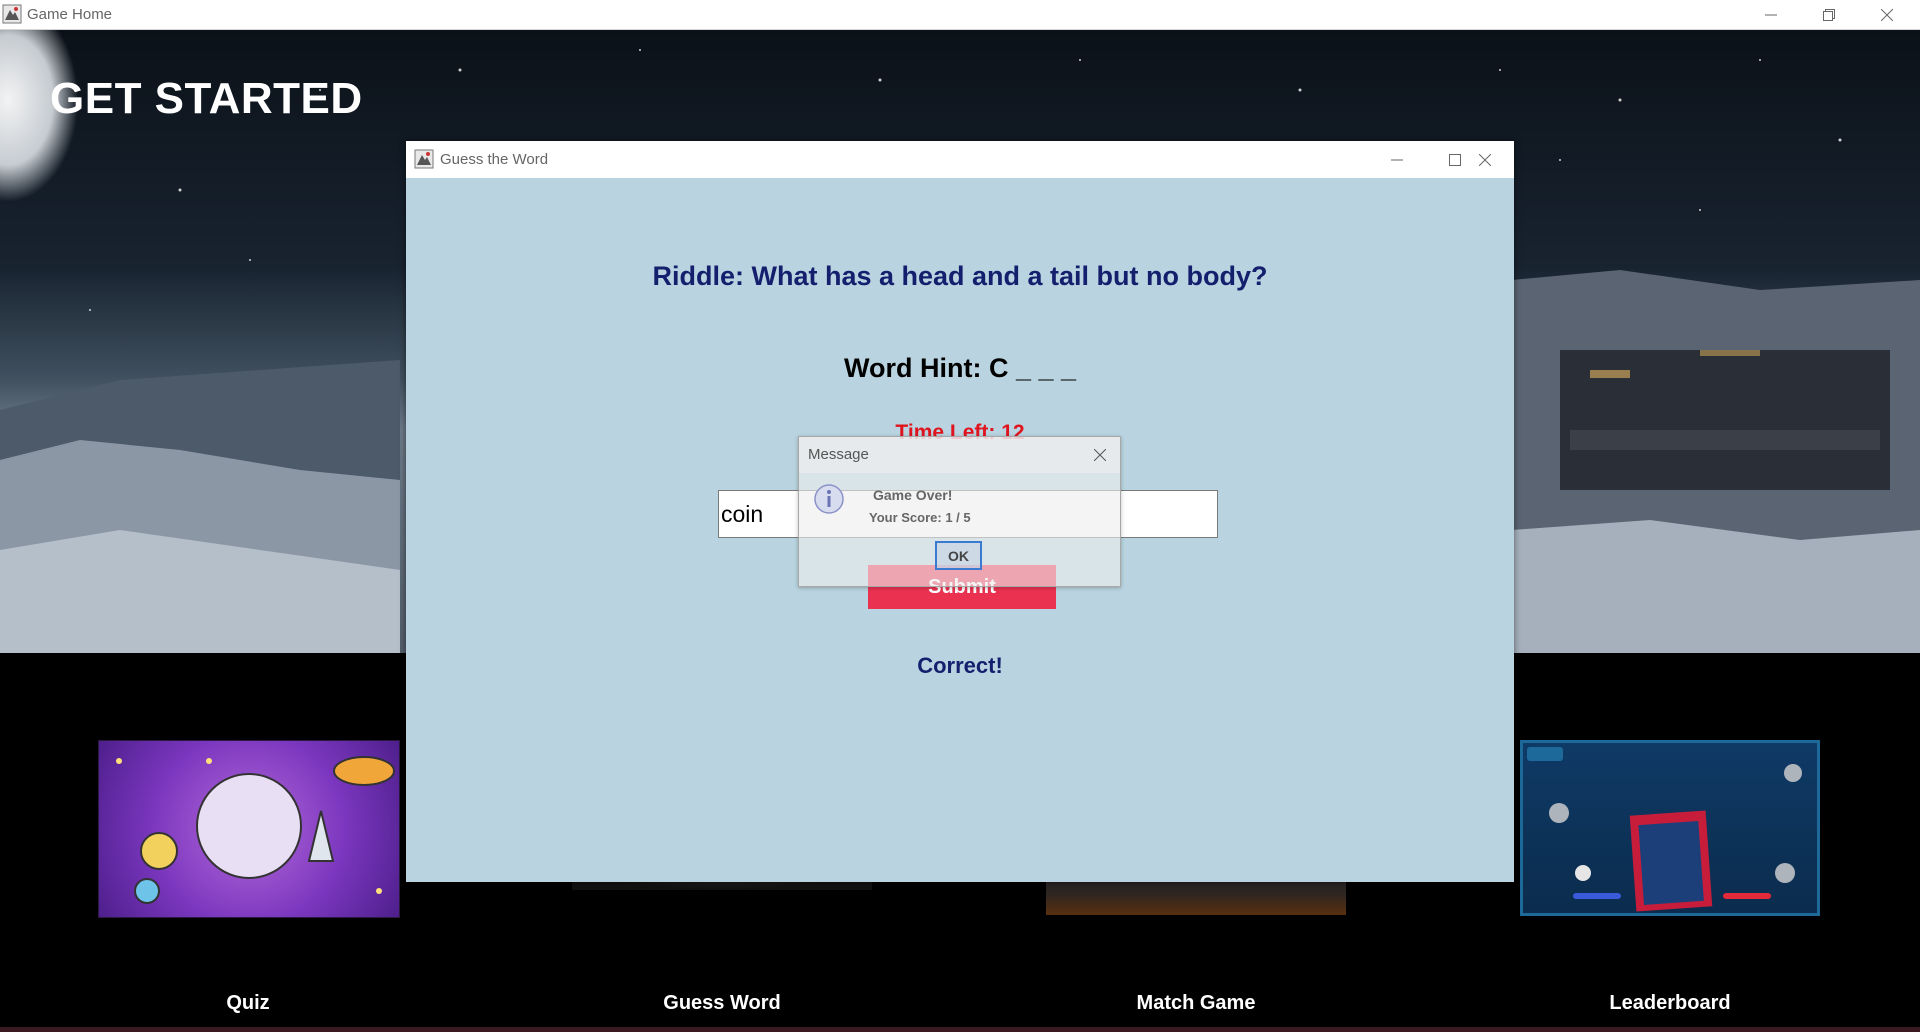  I want to click on quiz-tile, so click(249, 829).